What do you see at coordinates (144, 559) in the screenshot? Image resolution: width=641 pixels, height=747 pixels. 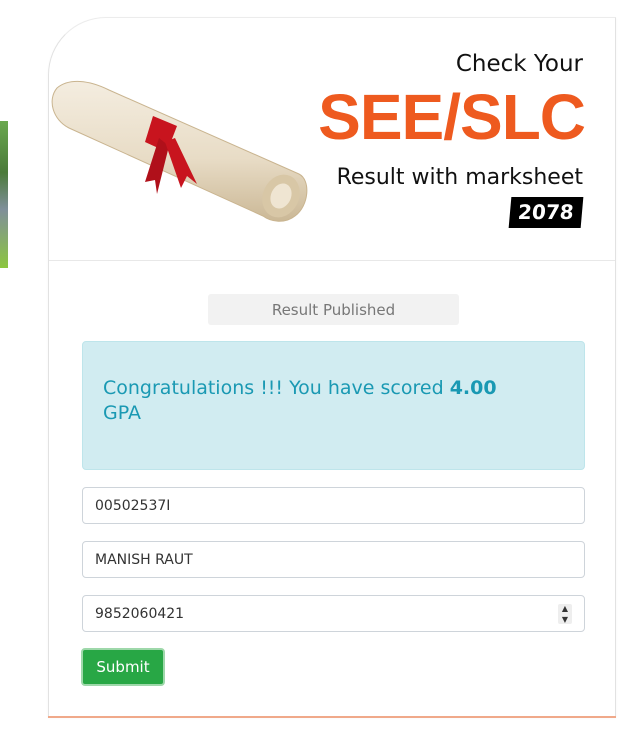 I see `name-value: MANISH RAUT` at bounding box center [144, 559].